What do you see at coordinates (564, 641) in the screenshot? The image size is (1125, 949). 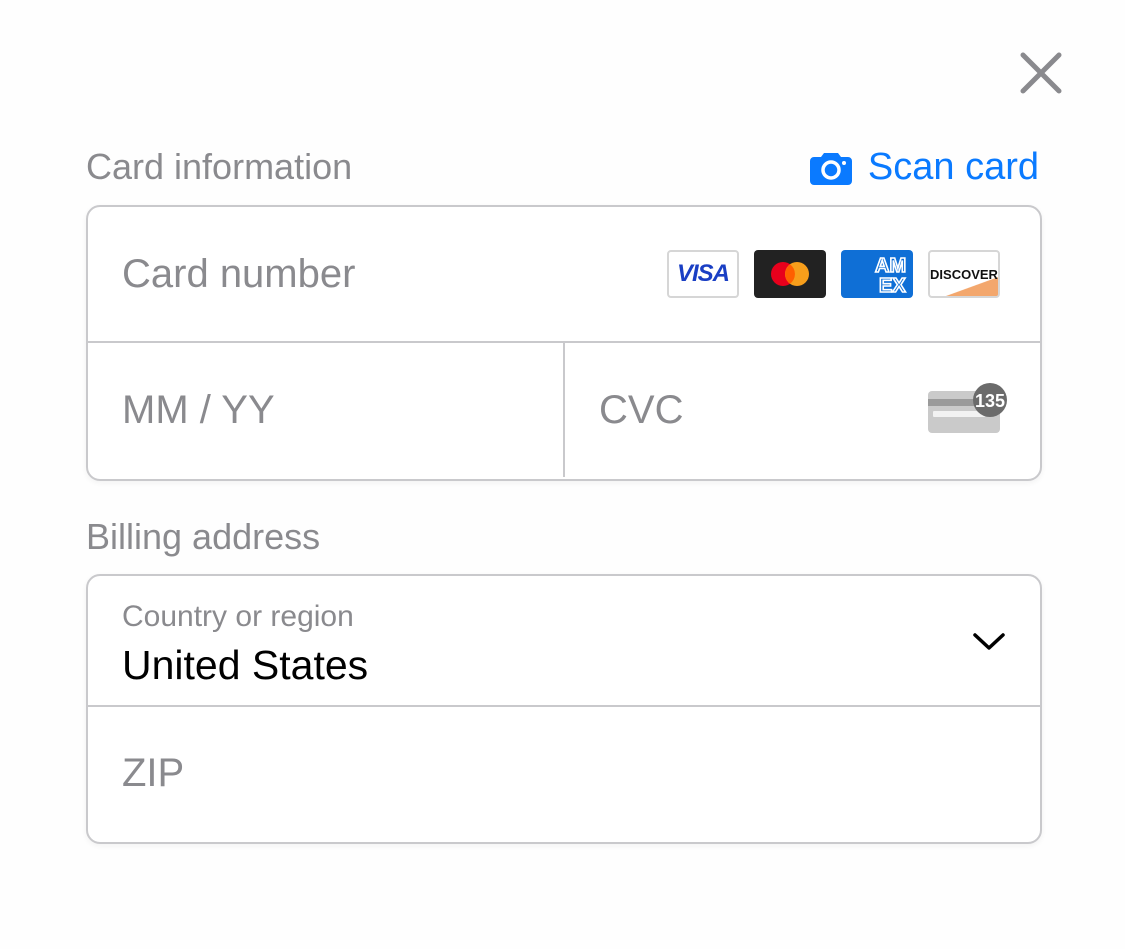 I see `country-select: Country or region United States` at bounding box center [564, 641].